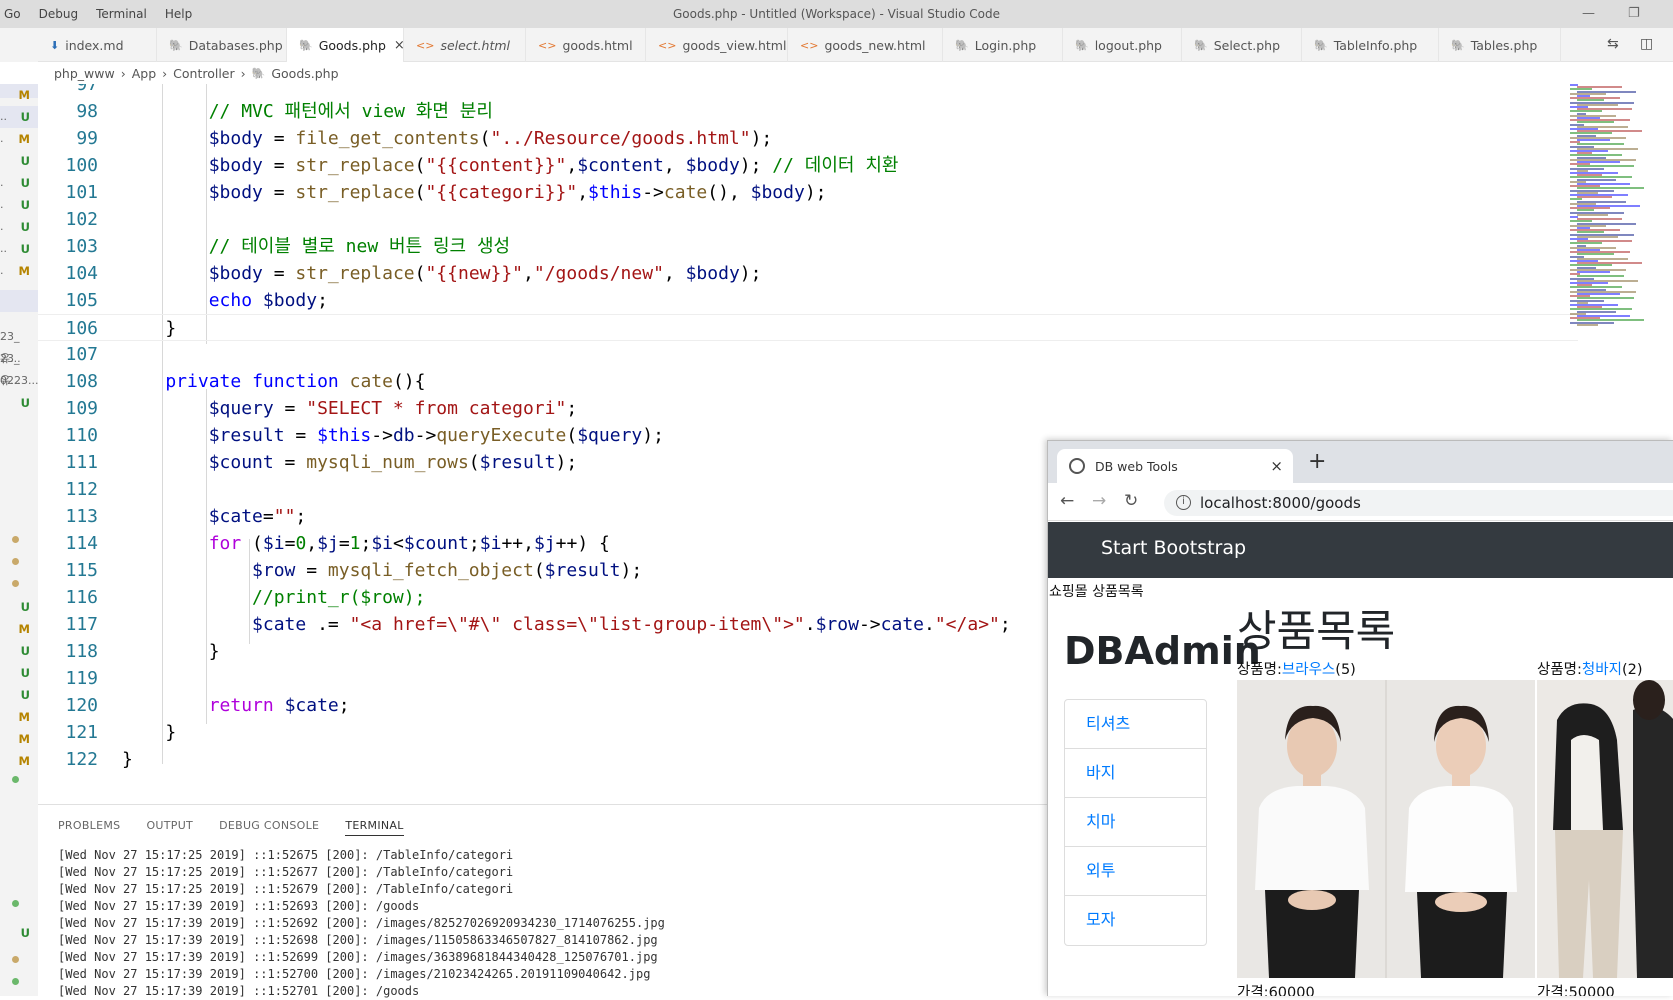 This screenshot has height=1000, width=1673. What do you see at coordinates (1317, 461) in the screenshot?
I see `new-tab-button: +` at bounding box center [1317, 461].